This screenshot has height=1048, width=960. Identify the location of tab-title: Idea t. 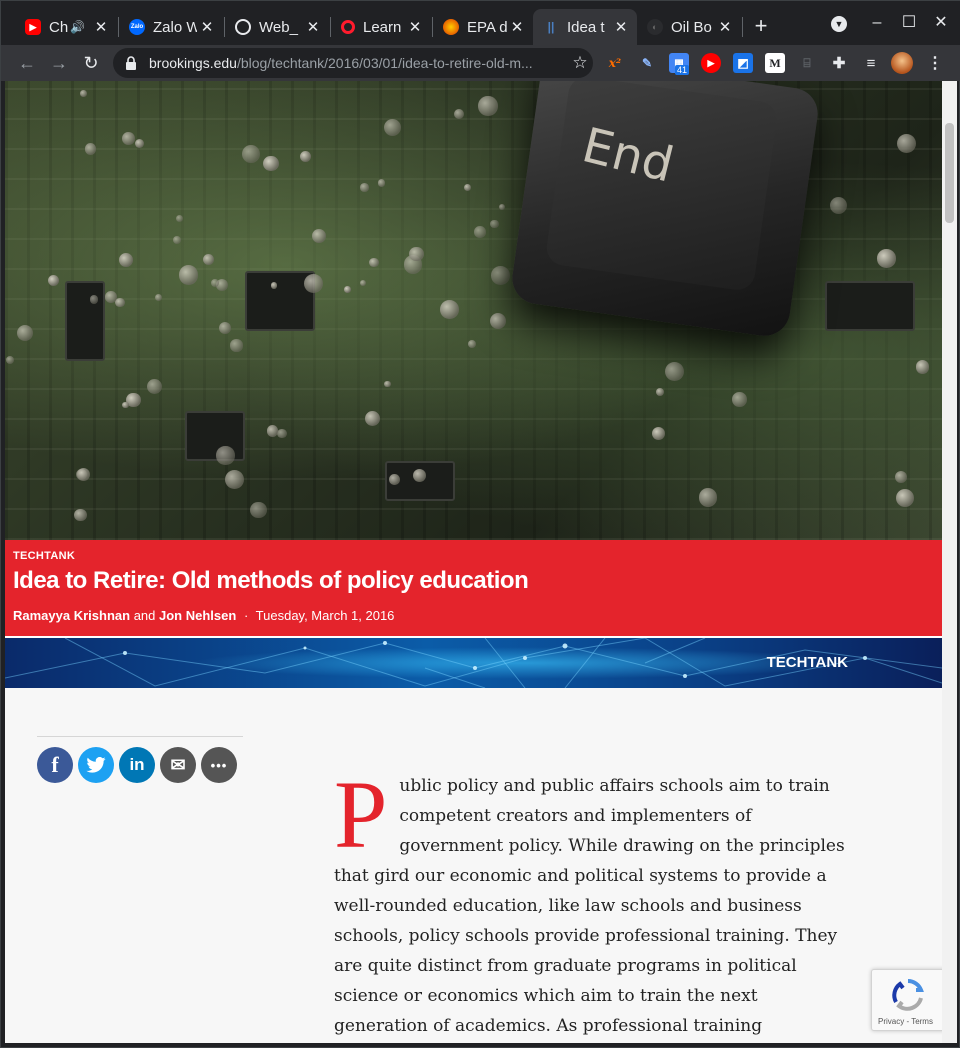
(586, 27).